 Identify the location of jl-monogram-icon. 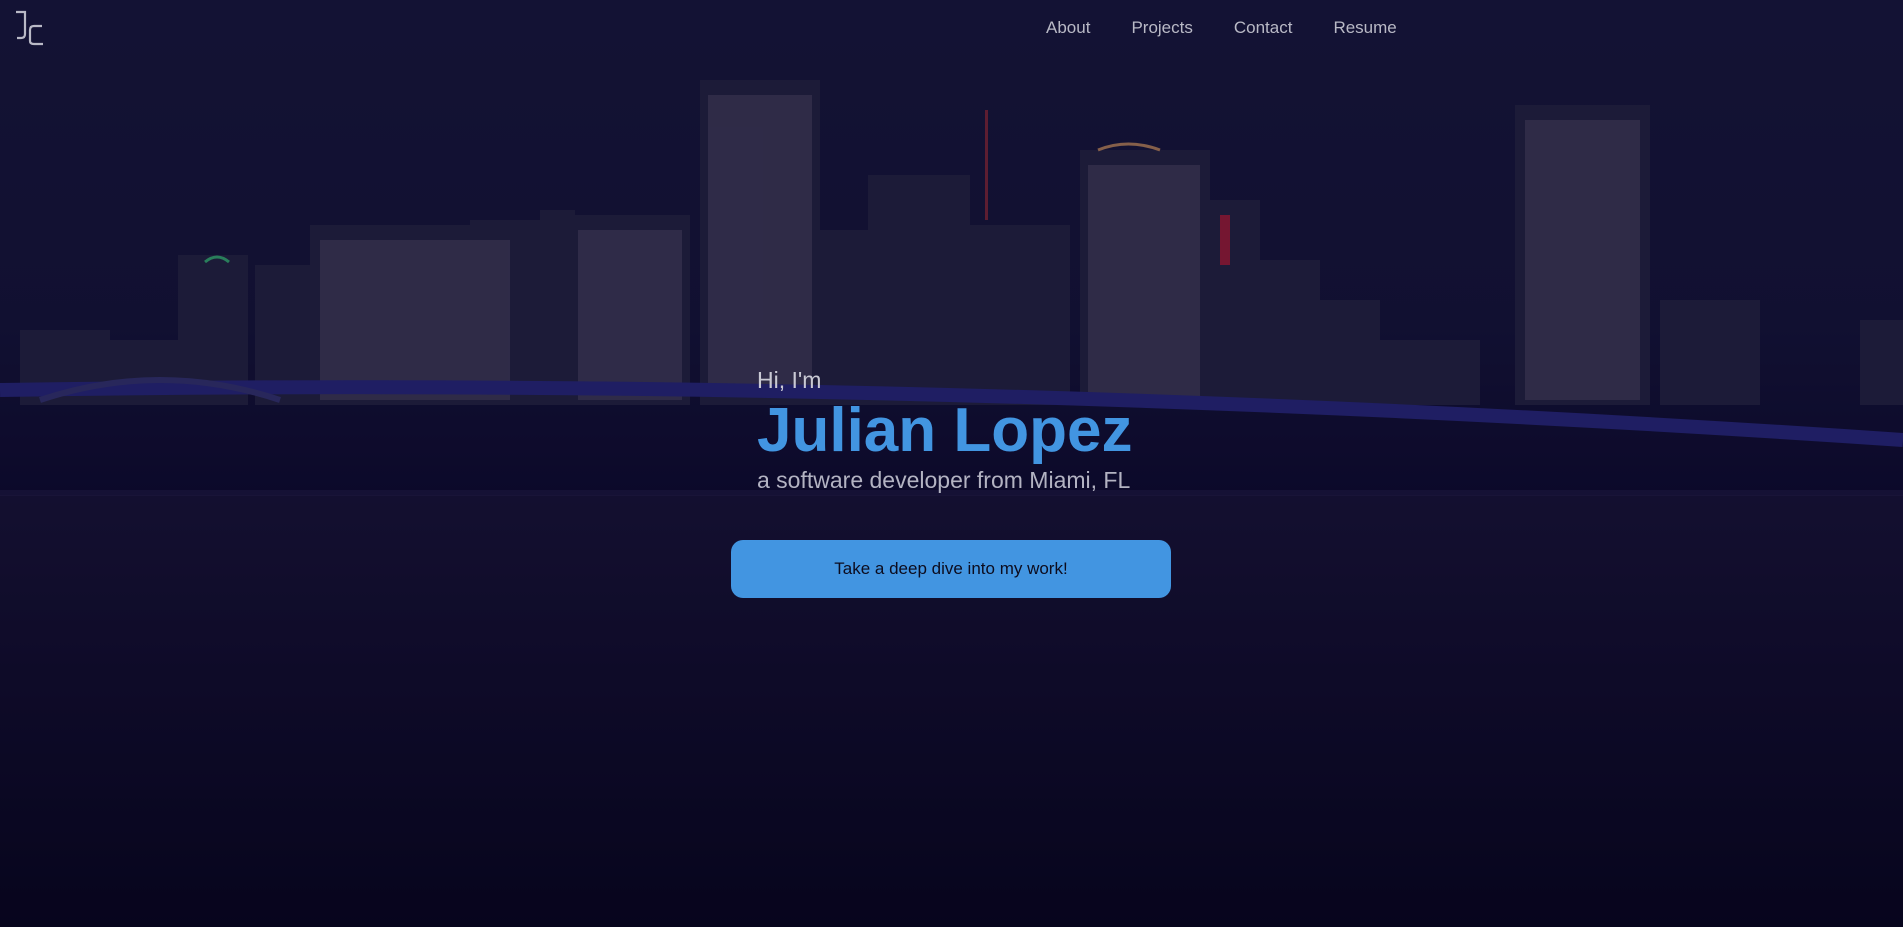
(29, 28).